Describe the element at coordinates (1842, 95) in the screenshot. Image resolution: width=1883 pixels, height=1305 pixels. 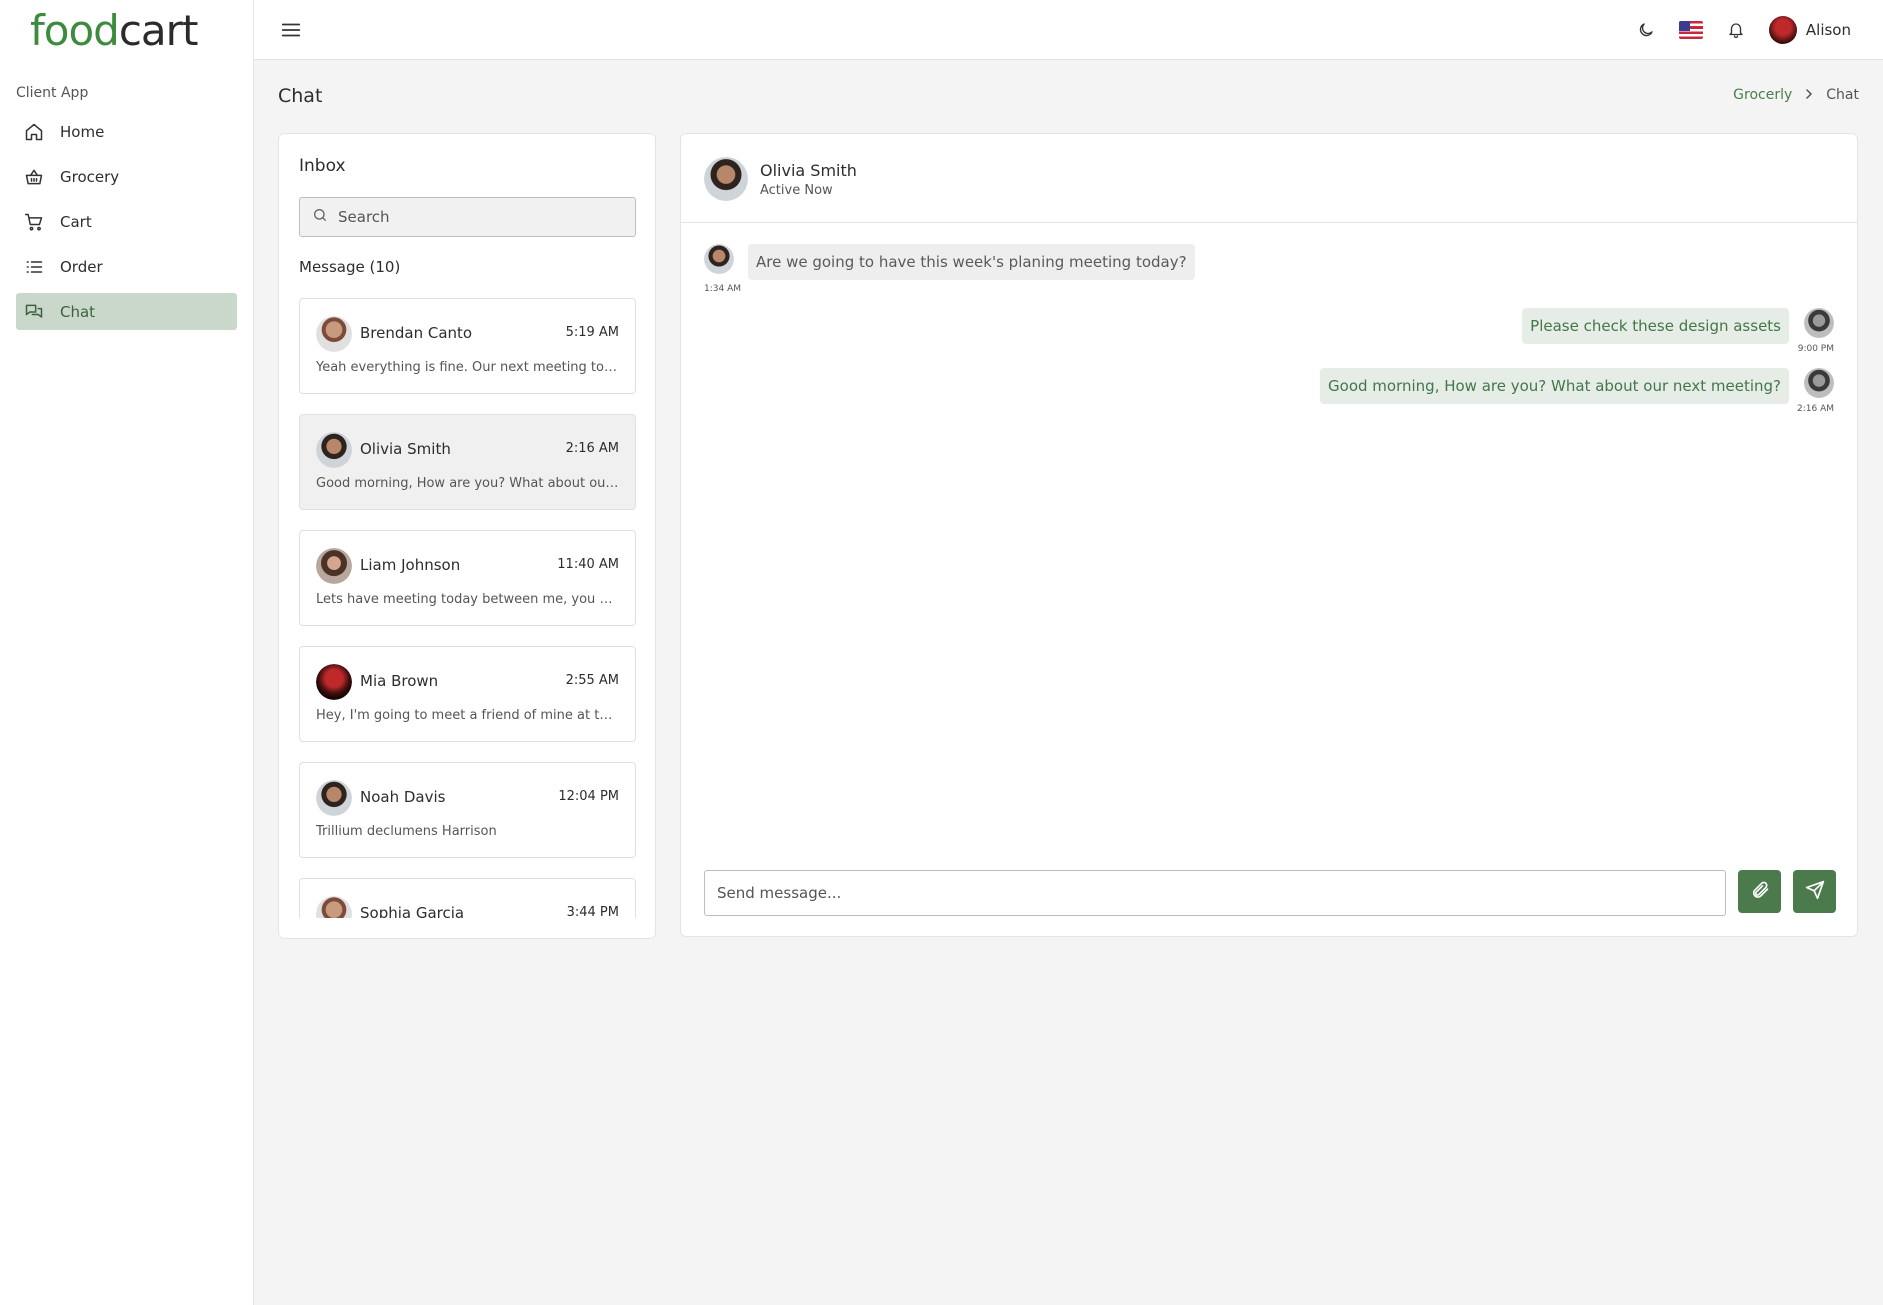
I see `breadcrumb-current: Chat` at that location.